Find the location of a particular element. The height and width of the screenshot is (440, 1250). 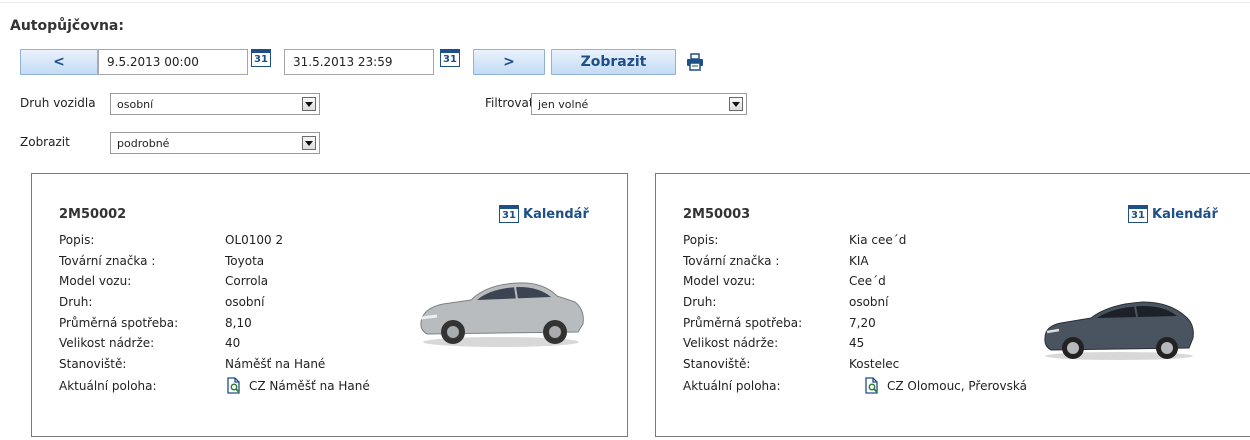

date-to-input: 31.5.2013 23:59 is located at coordinates (359, 62).